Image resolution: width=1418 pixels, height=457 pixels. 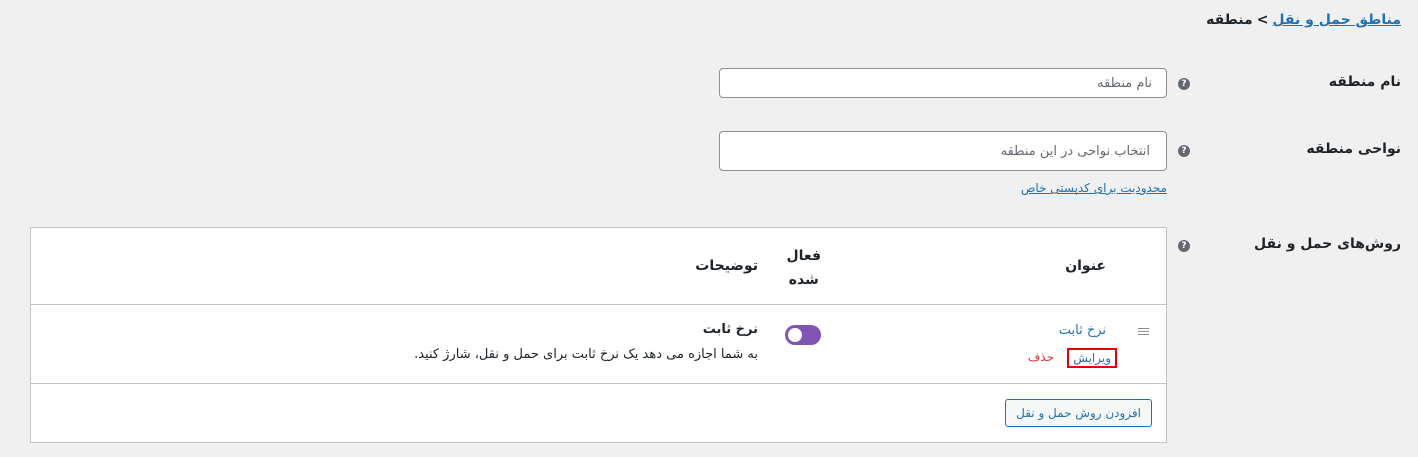 What do you see at coordinates (1184, 151) in the screenshot?
I see `zone-regions-help-icon: ?` at bounding box center [1184, 151].